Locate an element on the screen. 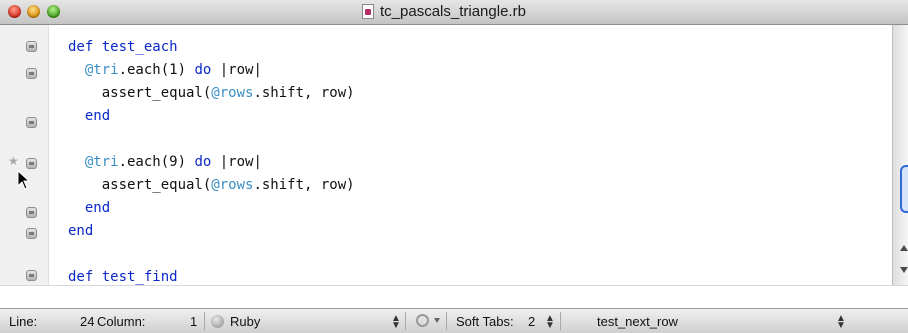 The image size is (908, 333). code-line: @tri.each(9) do |row| is located at coordinates (165, 162).